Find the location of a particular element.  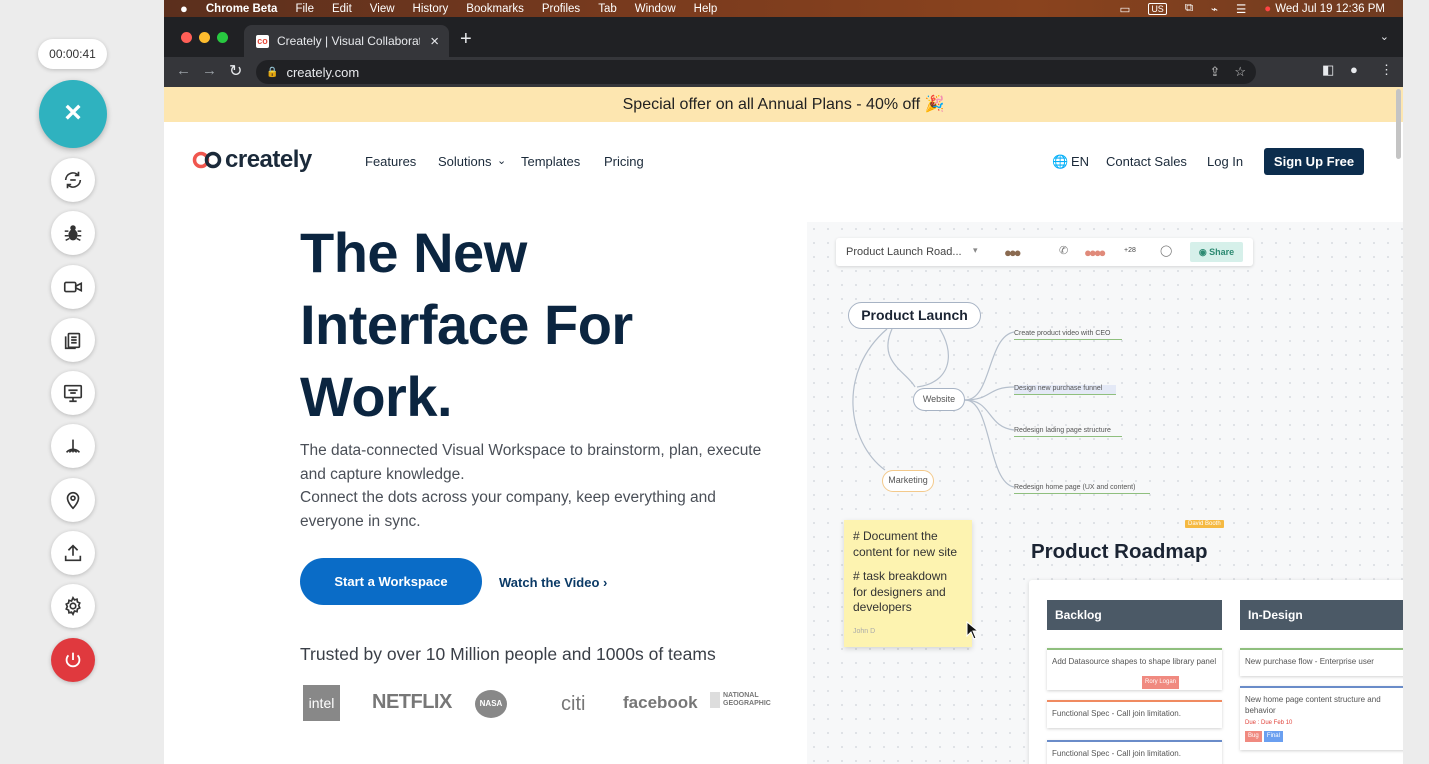

mindmap-root-node: Product Launch is located at coordinates (914, 315).